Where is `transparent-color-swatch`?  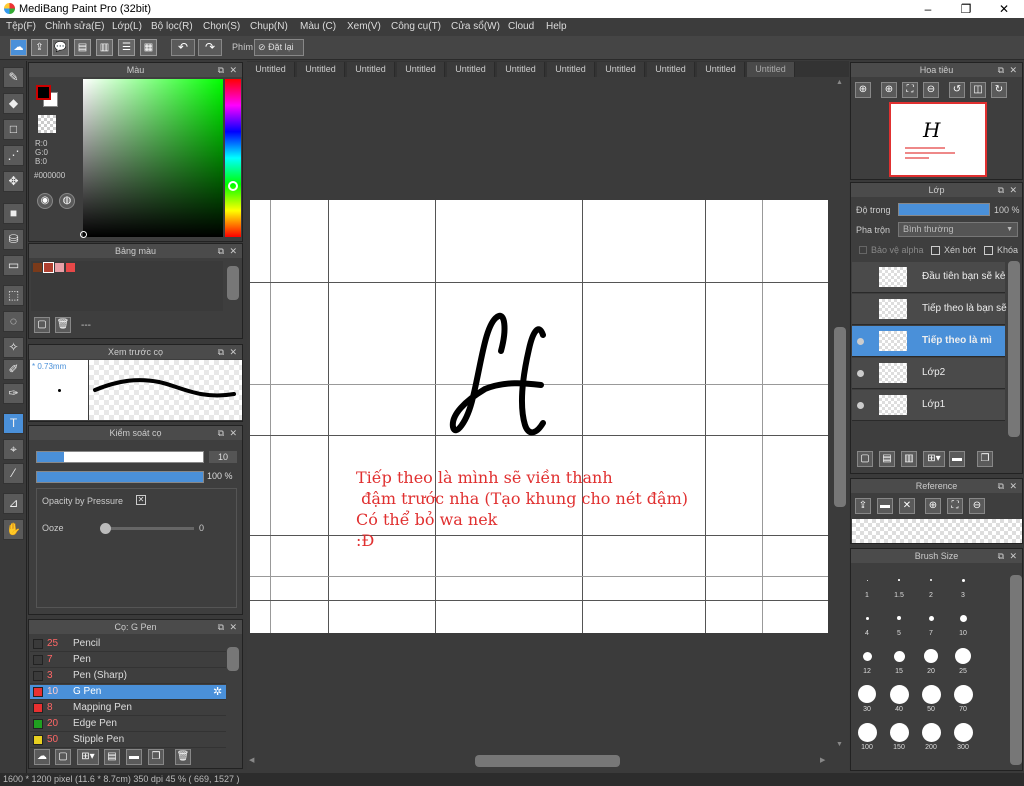 transparent-color-swatch is located at coordinates (47, 124).